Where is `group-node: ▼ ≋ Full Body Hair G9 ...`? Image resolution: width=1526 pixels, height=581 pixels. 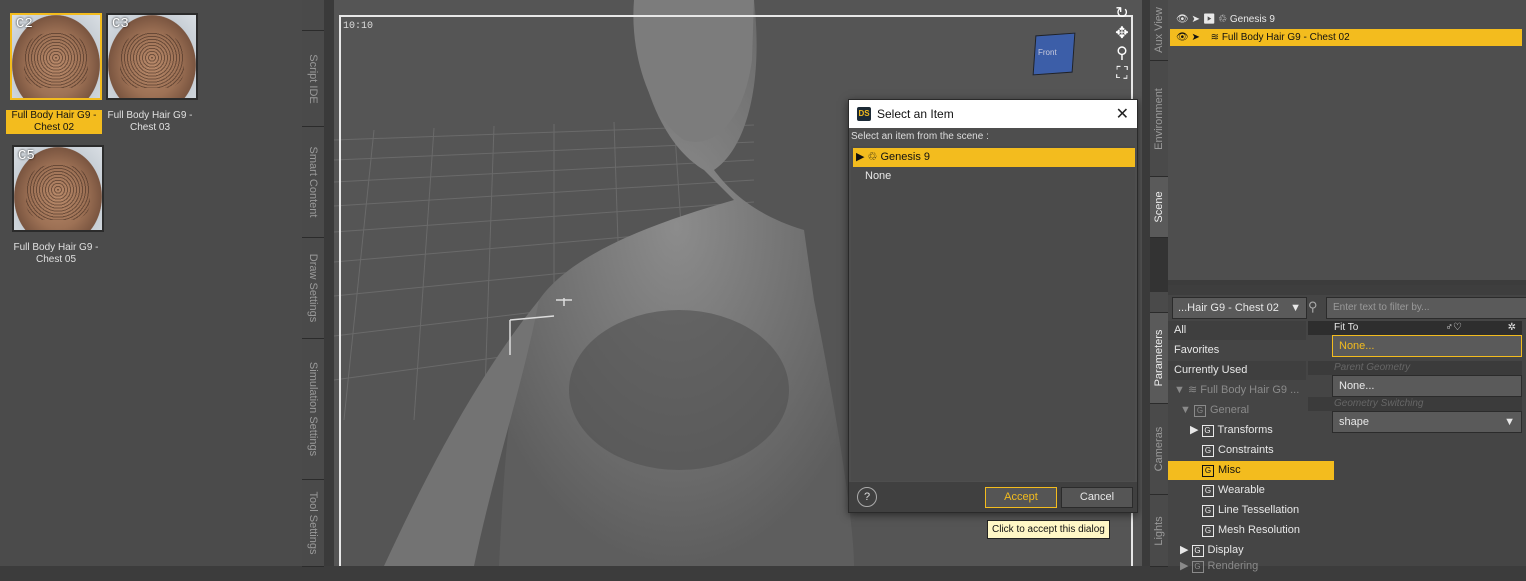 group-node: ▼ ≋ Full Body Hair G9 ... is located at coordinates (1237, 390).